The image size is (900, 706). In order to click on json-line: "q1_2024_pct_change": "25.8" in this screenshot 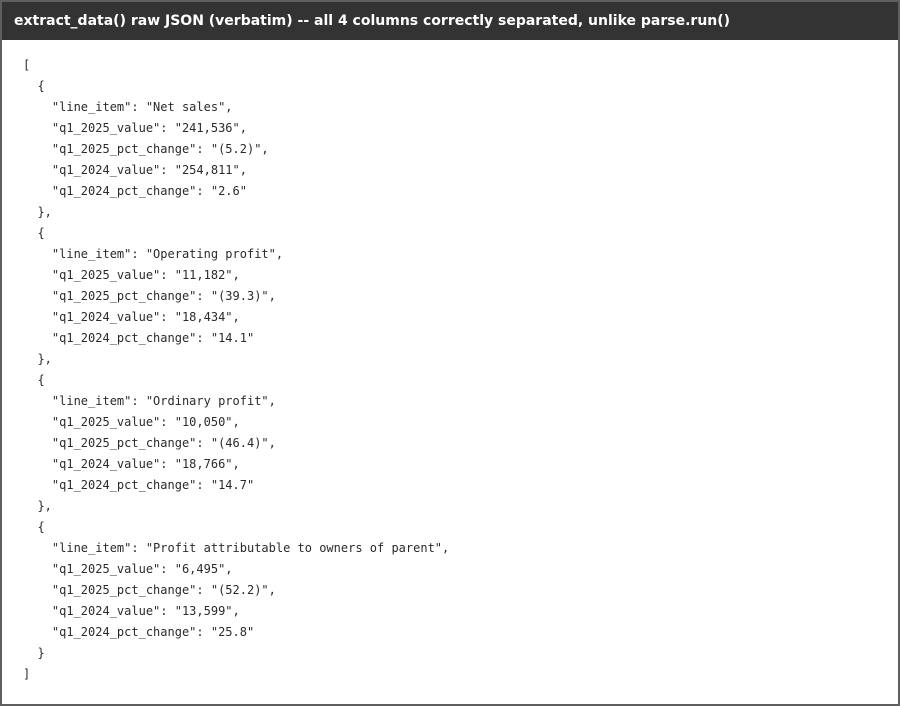, I will do `click(139, 632)`.